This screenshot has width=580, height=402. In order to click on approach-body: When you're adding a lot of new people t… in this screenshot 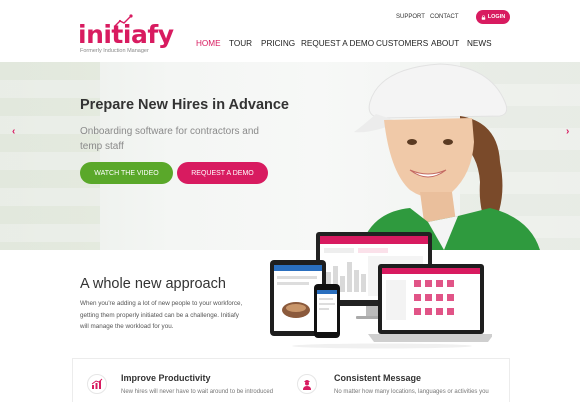, I will do `click(161, 315)`.